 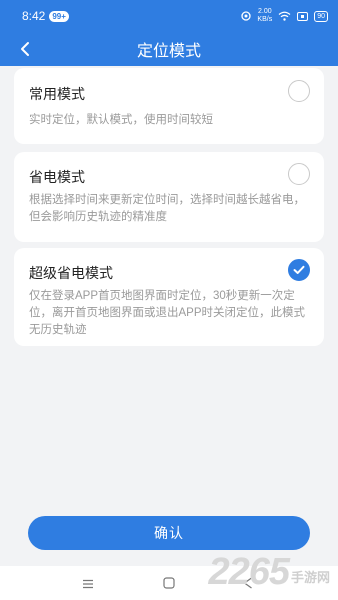 I want to click on notification-badge: 99+, so click(x=59, y=16).